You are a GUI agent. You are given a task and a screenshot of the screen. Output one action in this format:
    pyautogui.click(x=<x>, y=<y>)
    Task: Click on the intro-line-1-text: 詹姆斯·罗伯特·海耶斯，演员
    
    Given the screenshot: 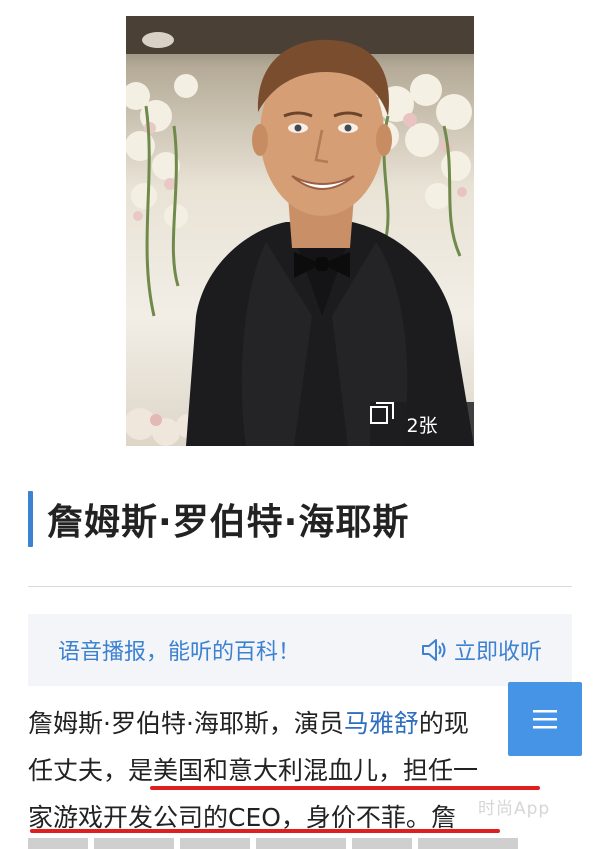 What is the action you would take?
    pyautogui.click(x=186, y=723)
    